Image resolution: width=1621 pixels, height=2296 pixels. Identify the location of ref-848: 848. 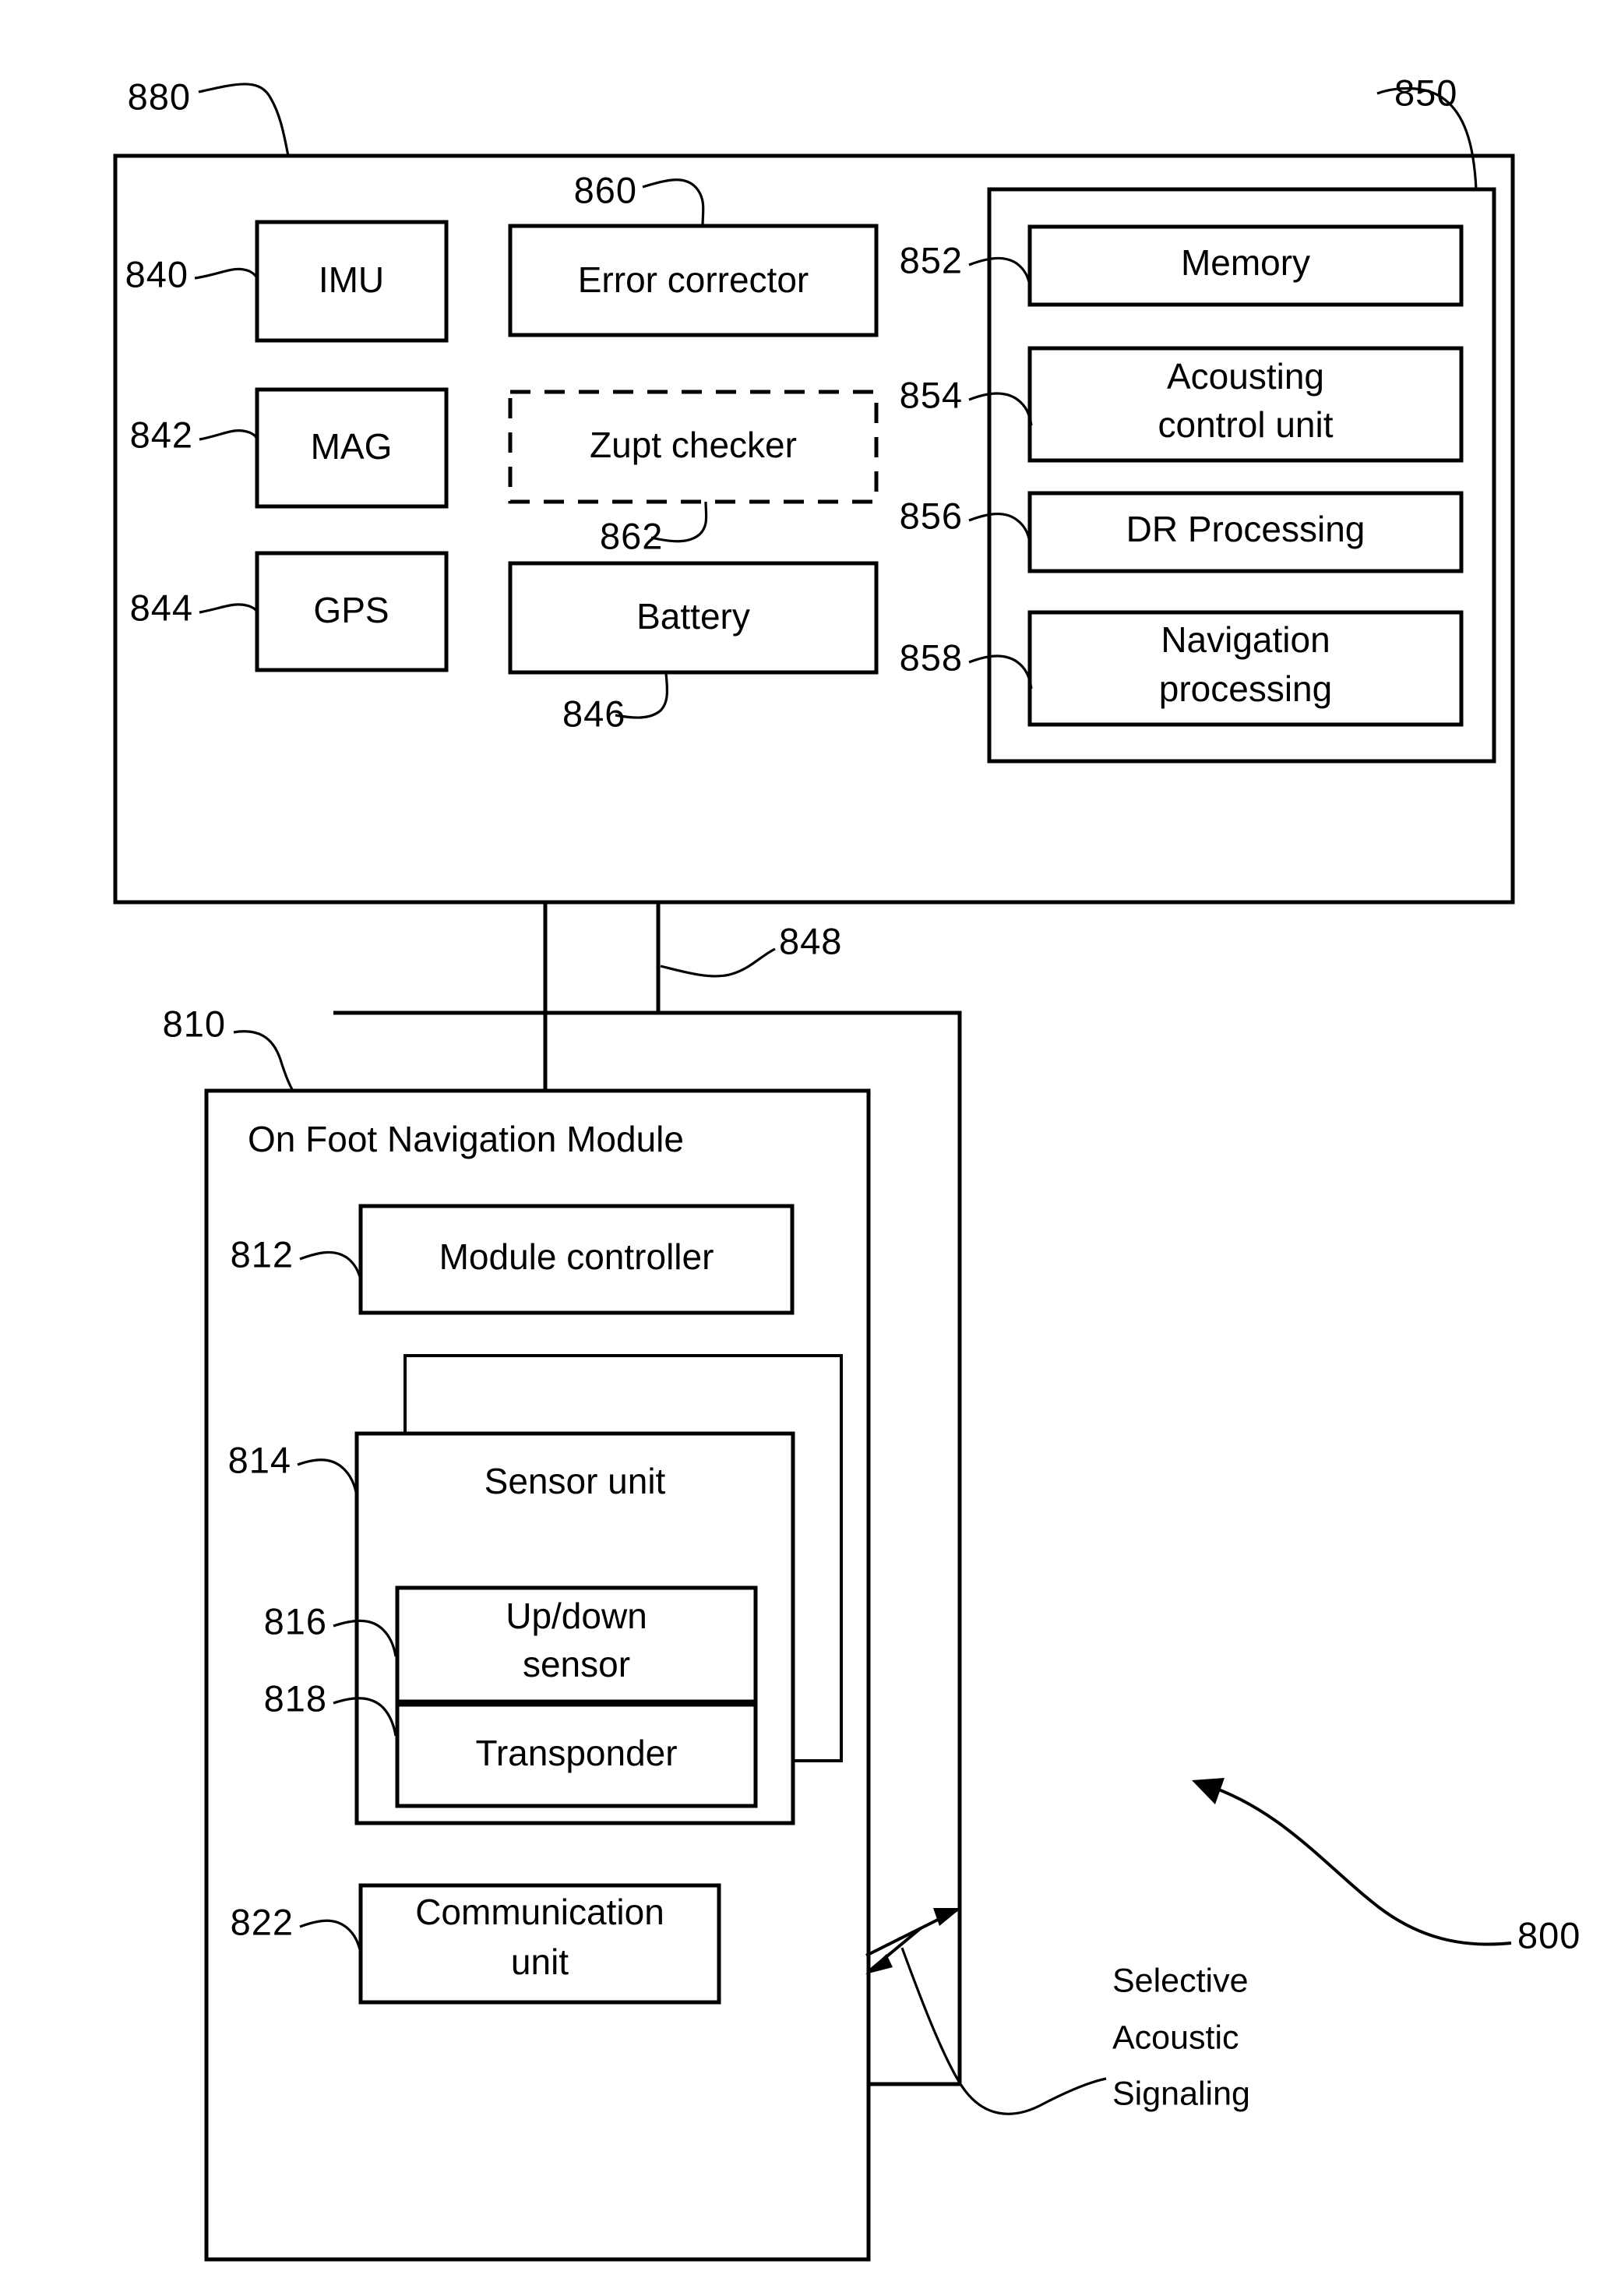
(810, 940).